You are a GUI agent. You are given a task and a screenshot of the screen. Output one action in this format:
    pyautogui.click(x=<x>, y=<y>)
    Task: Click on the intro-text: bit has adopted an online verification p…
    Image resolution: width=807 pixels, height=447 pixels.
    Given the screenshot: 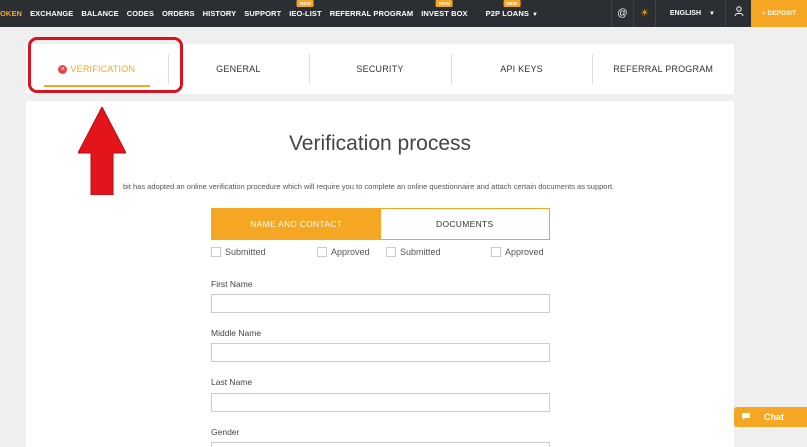 What is the action you would take?
    pyautogui.click(x=369, y=186)
    